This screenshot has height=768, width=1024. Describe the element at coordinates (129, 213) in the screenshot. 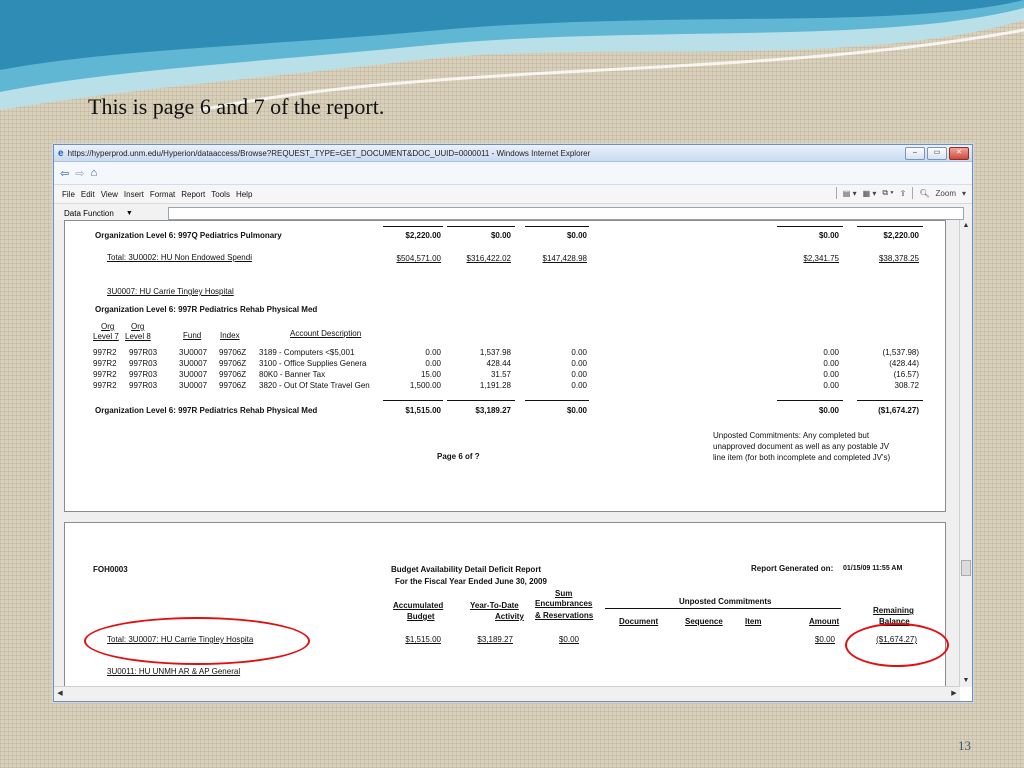

I see `chevron-down-icon: ▼` at that location.